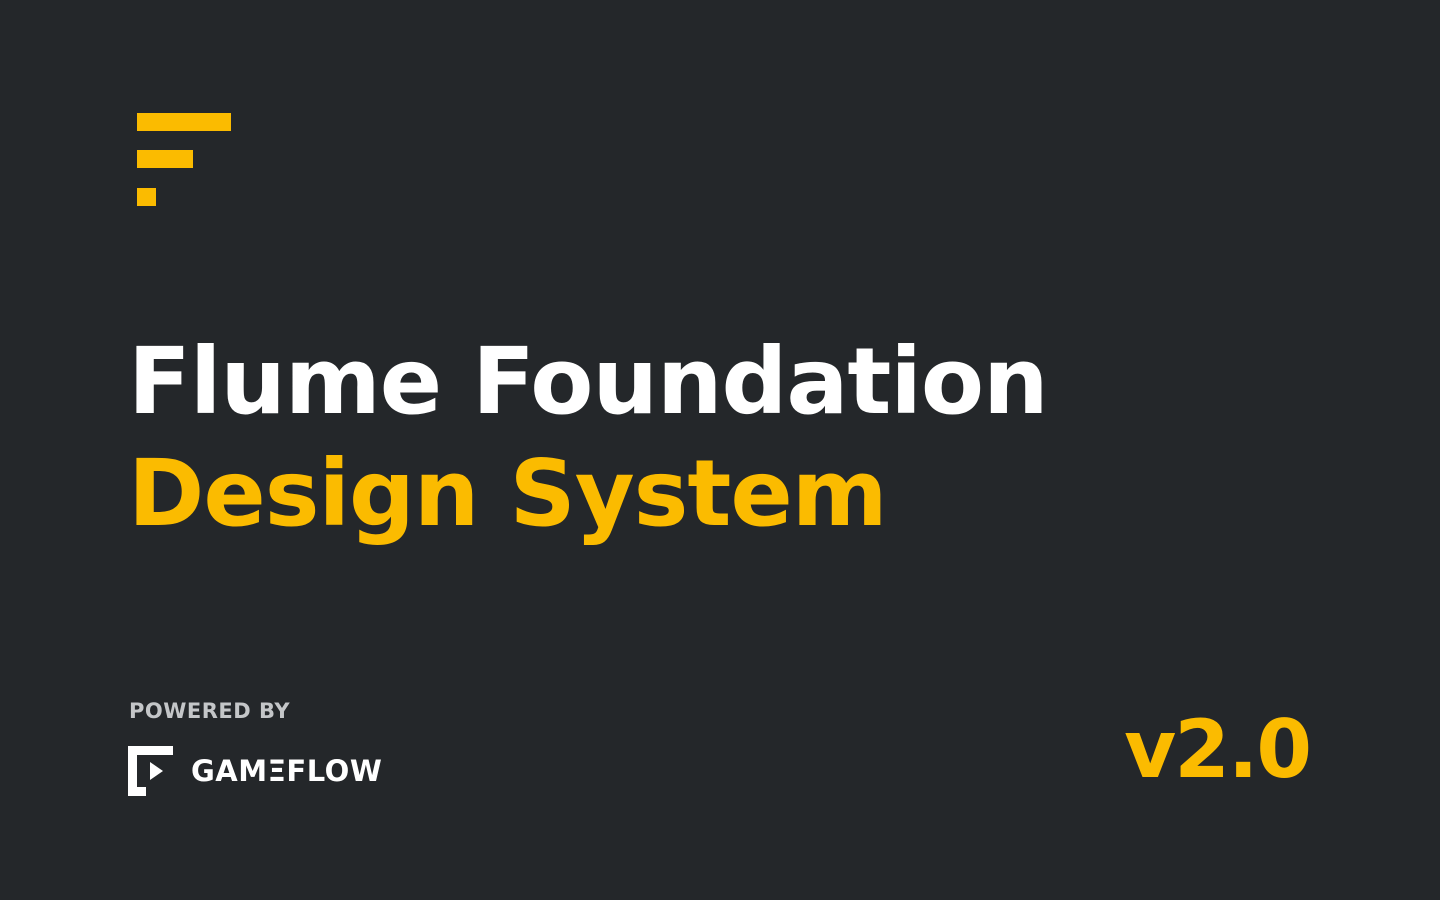 The image size is (1440, 900). I want to click on title-line-2: Design System, so click(508, 493).